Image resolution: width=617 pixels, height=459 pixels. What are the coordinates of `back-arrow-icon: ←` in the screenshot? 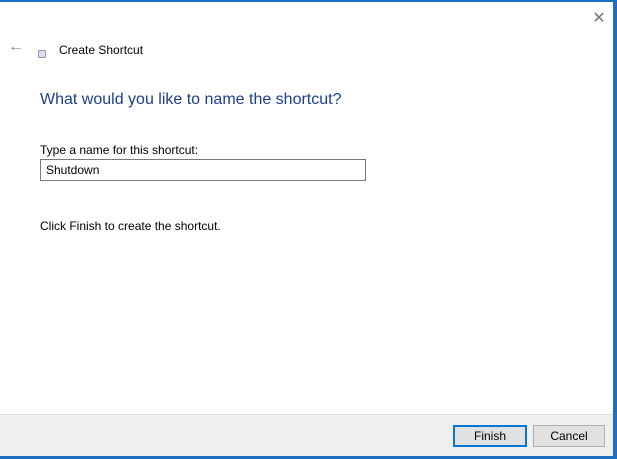 It's located at (16, 47).